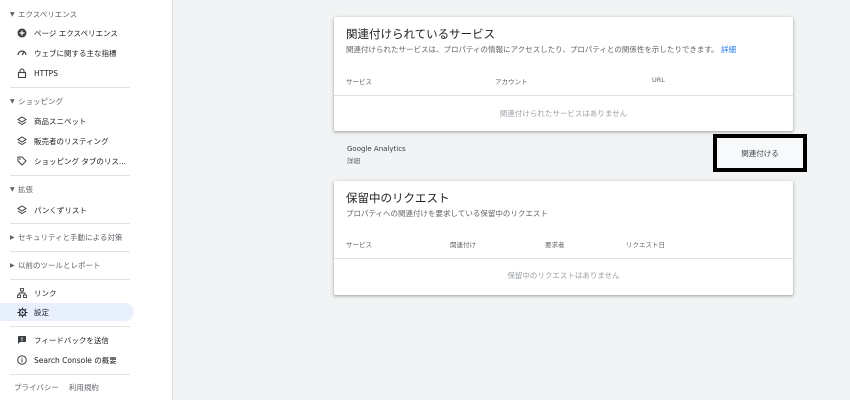 This screenshot has height=400, width=850. I want to click on sidebar-item-settings: 設定, so click(67, 312).